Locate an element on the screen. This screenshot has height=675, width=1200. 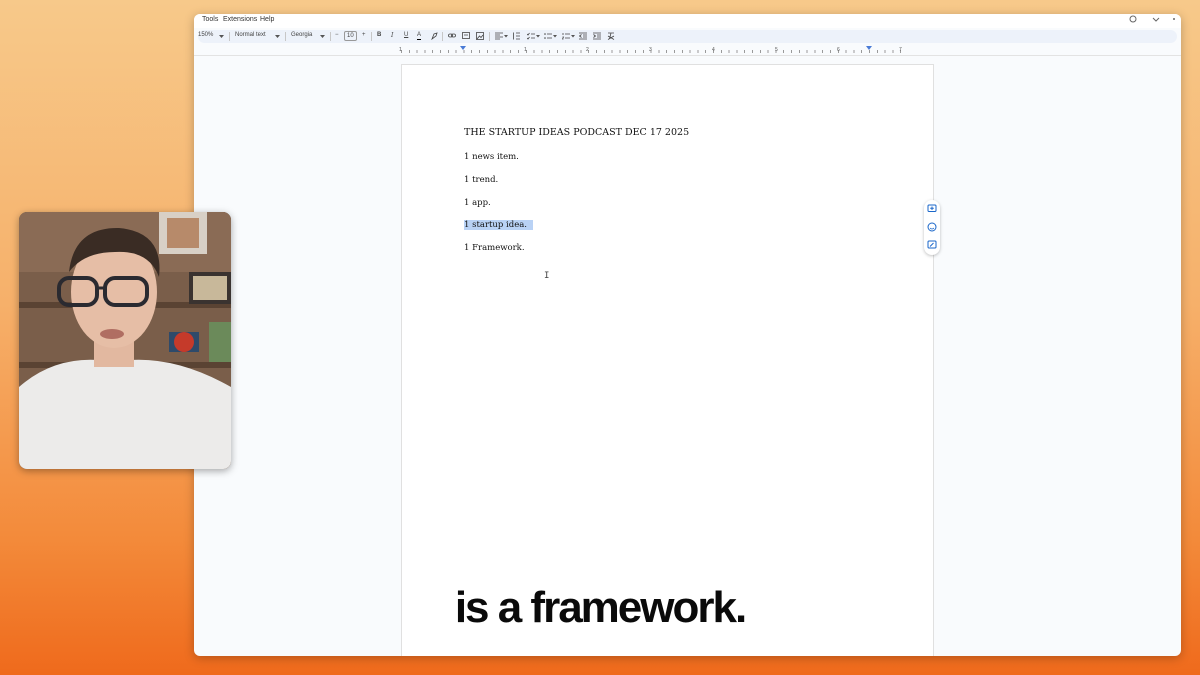
emoji-icon is located at coordinates (932, 227).